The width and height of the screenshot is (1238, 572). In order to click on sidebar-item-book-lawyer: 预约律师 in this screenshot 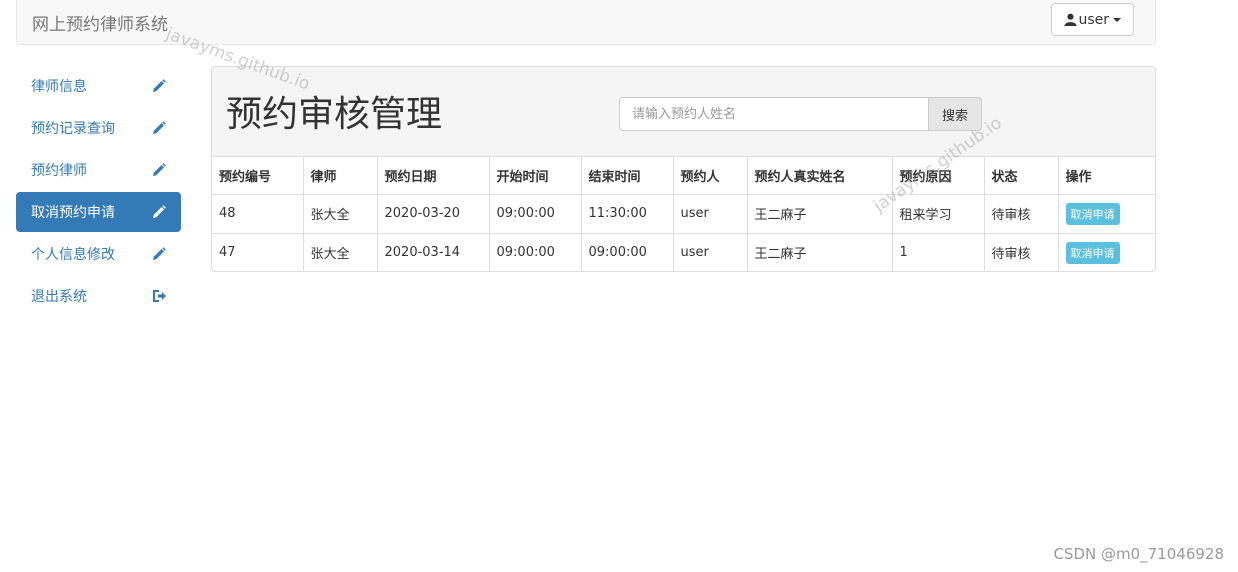, I will do `click(98, 170)`.